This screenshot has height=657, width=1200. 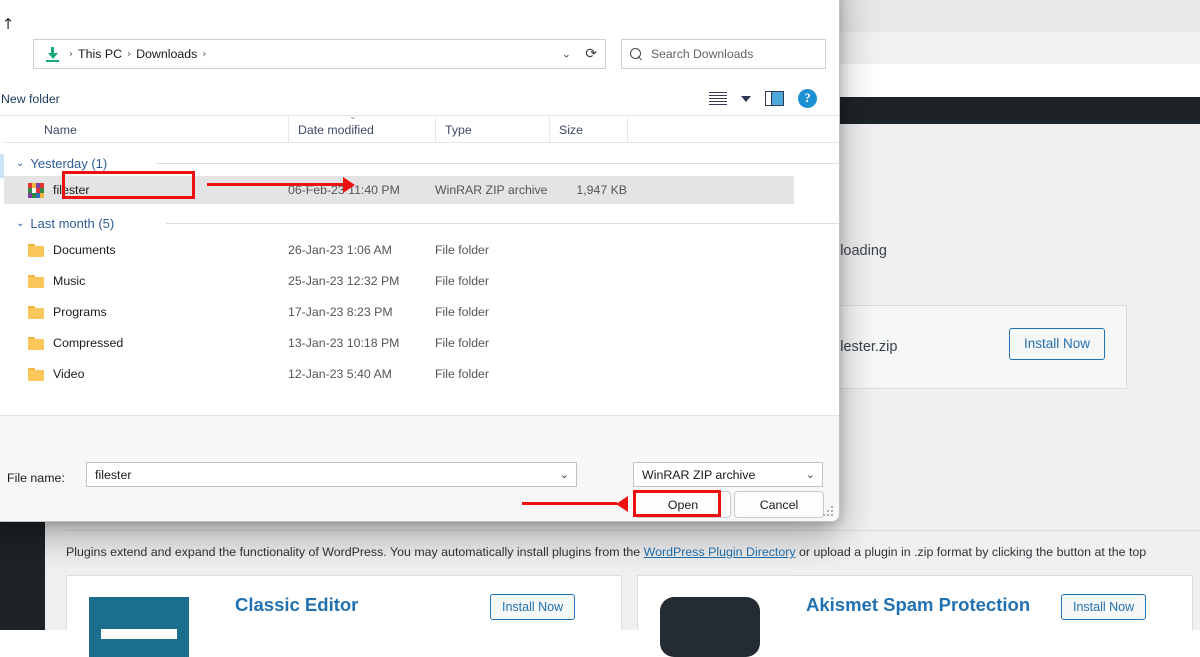 What do you see at coordinates (492, 129) in the screenshot?
I see `column-header-type: Type` at bounding box center [492, 129].